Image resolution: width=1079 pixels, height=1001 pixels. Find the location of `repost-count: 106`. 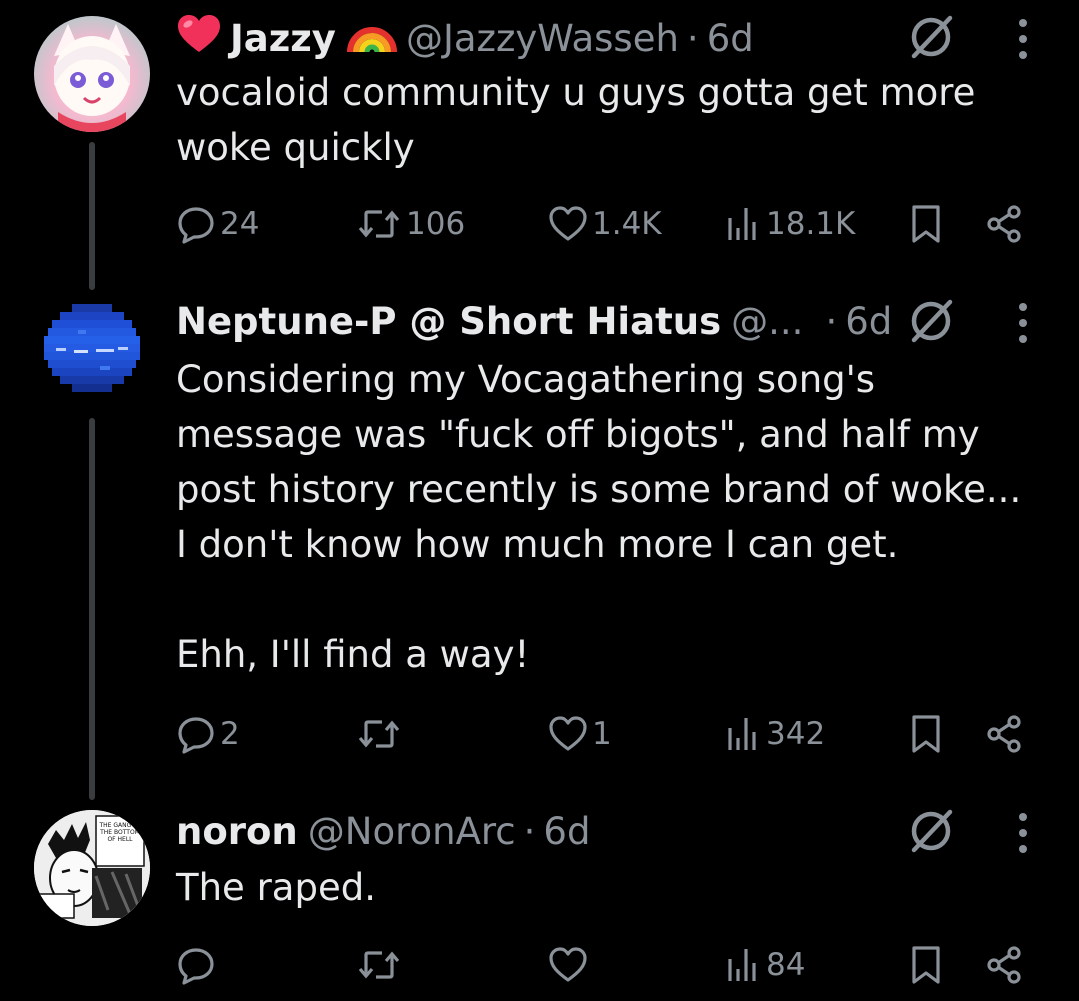

repost-count: 106 is located at coordinates (436, 224).